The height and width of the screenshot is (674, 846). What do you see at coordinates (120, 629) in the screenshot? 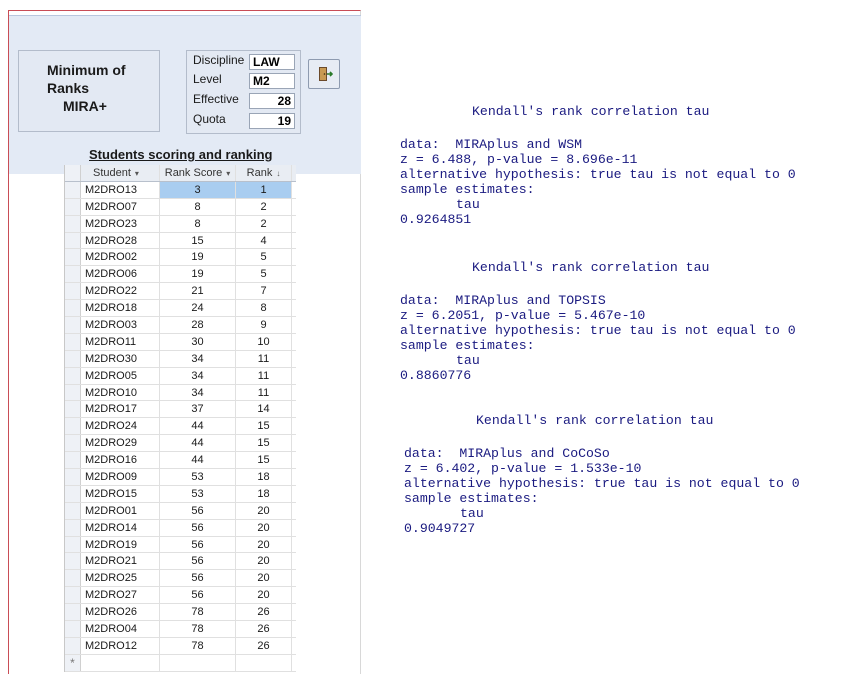
I see `student-cell: M2DRO04` at bounding box center [120, 629].